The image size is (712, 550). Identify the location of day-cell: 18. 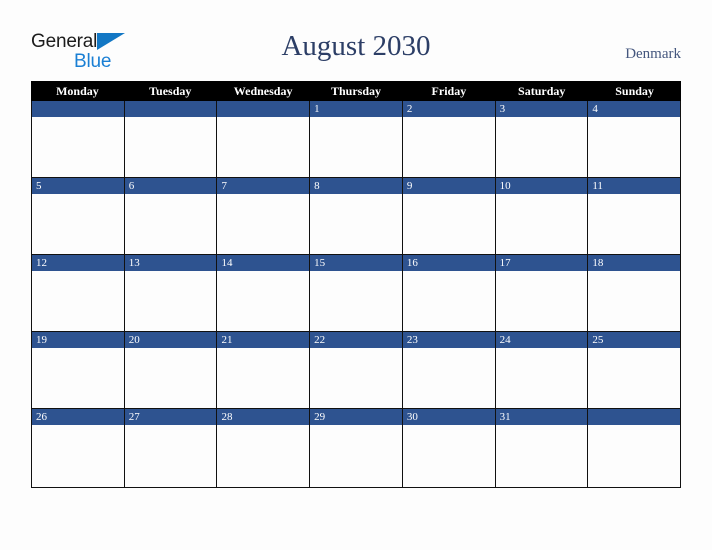
(634, 293).